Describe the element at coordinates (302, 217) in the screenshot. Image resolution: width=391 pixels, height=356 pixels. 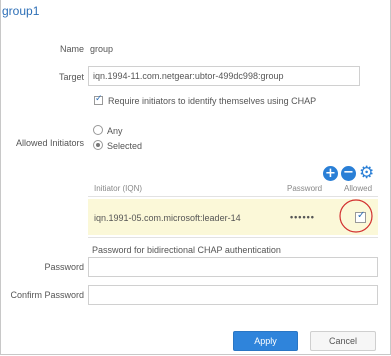
I see `row-password: ••••••` at that location.